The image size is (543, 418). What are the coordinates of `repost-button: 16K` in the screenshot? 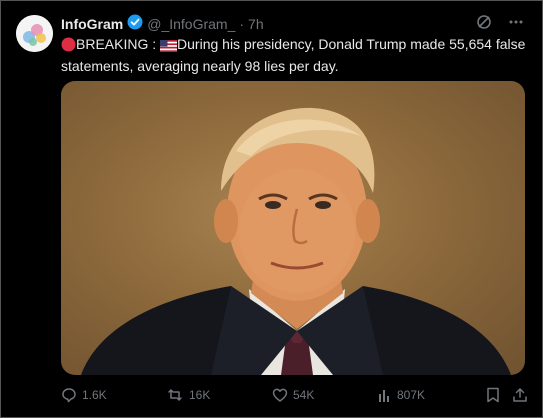 It's located at (219, 395).